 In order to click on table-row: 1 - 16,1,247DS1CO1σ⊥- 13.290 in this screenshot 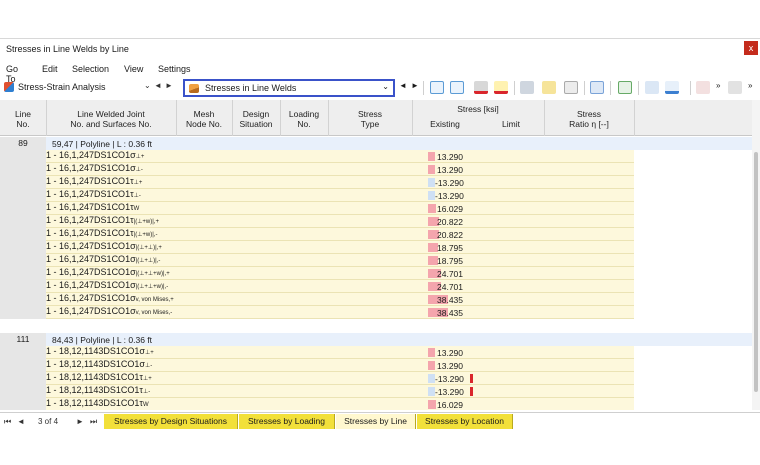, I will do `click(340, 169)`.